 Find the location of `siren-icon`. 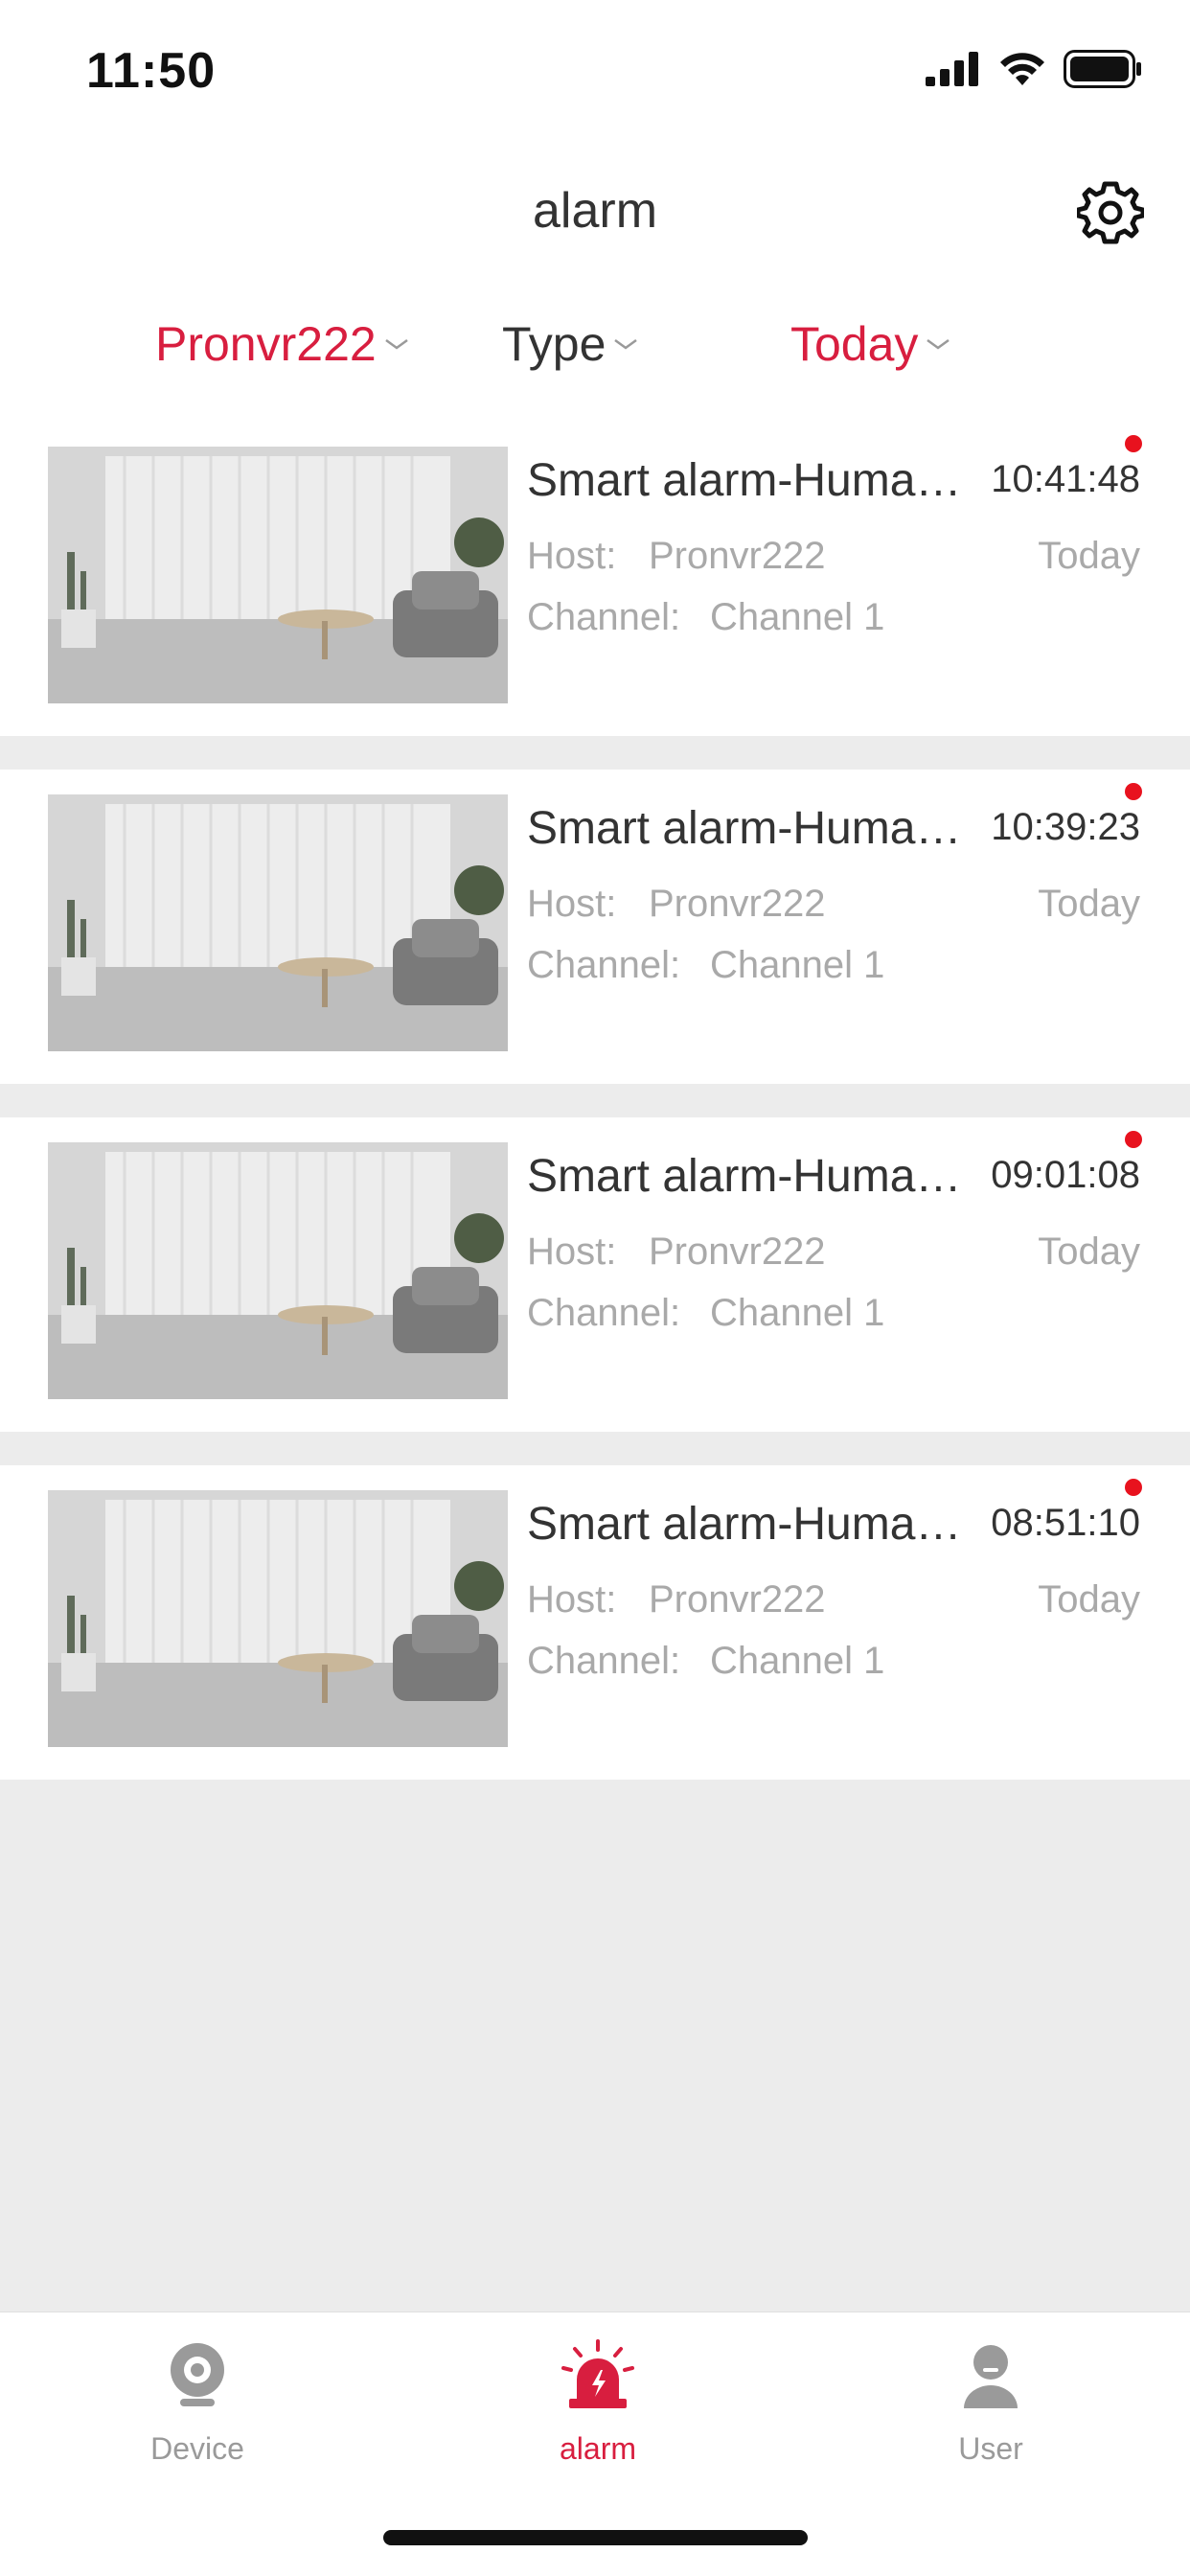

siren-icon is located at coordinates (598, 2373).